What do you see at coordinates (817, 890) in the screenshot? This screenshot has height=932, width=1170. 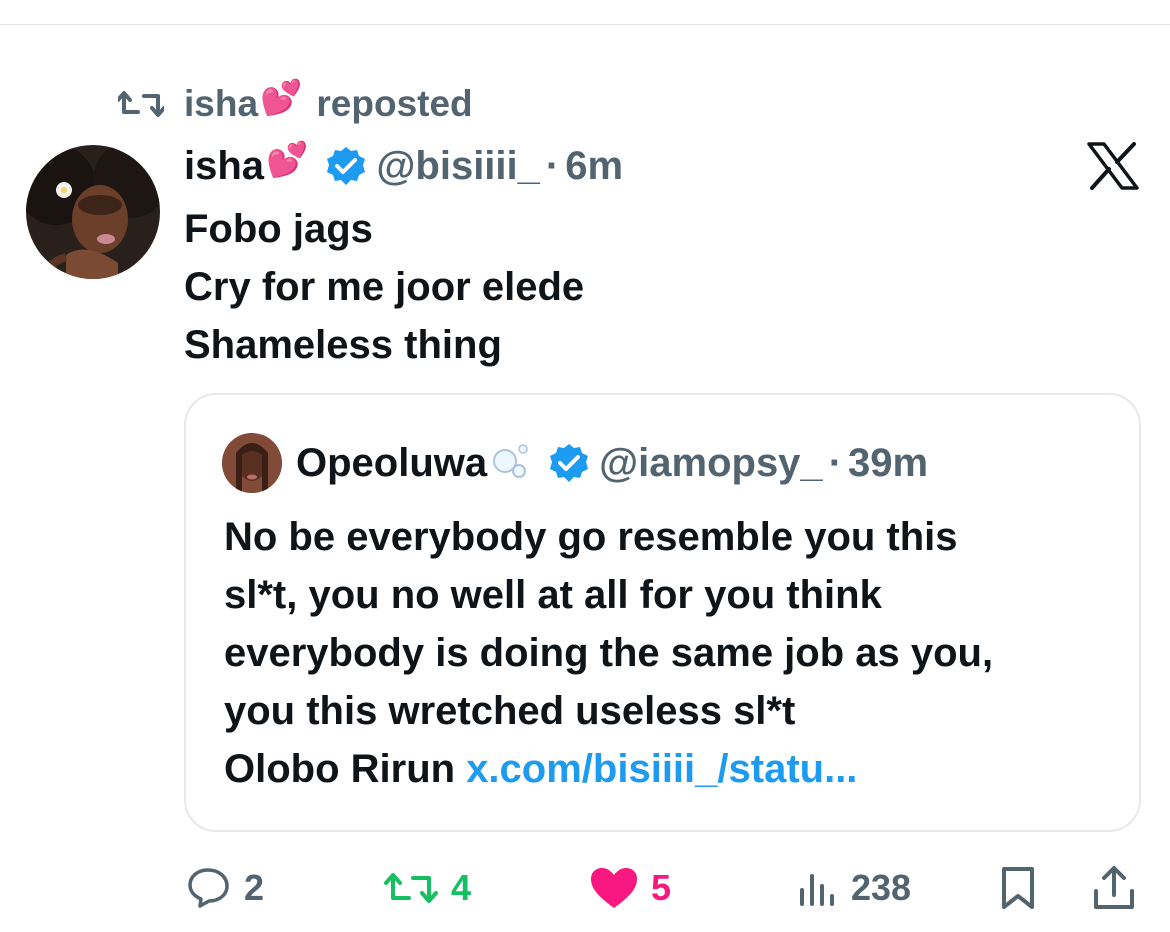 I see `views-icon` at bounding box center [817, 890].